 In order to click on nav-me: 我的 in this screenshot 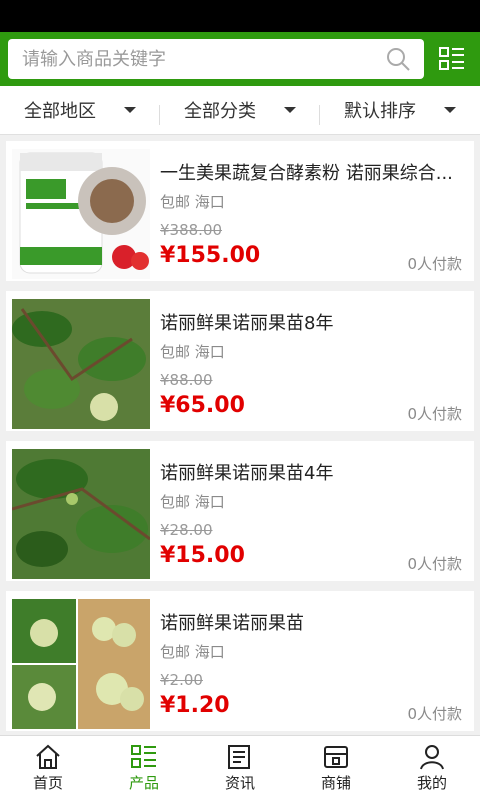, I will do `click(432, 768)`.